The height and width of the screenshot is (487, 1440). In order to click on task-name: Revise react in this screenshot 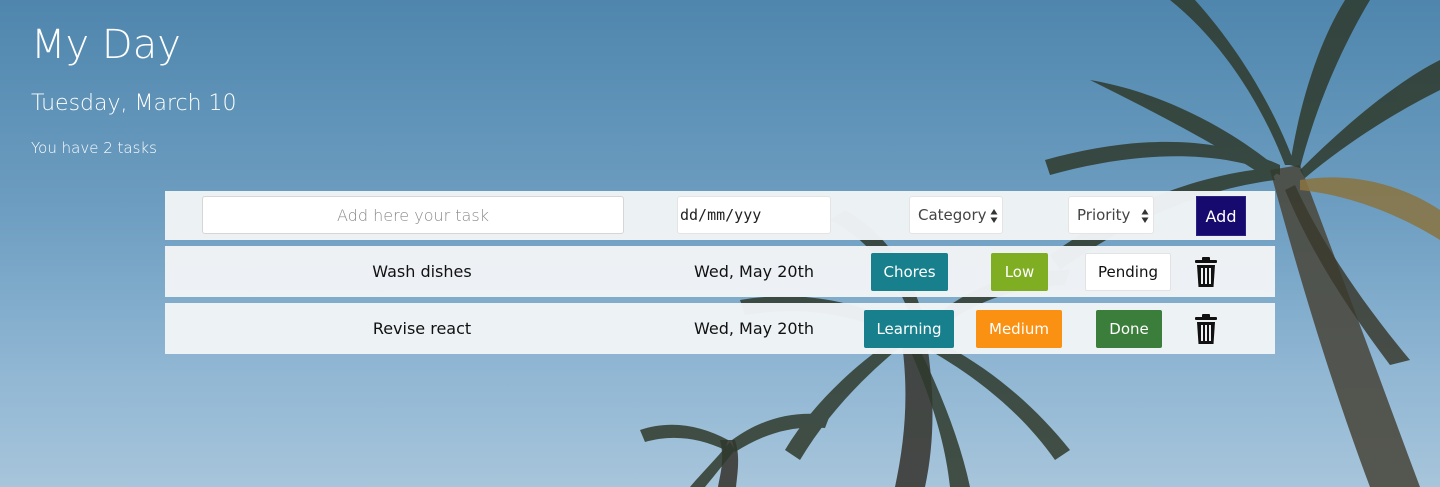, I will do `click(422, 328)`.